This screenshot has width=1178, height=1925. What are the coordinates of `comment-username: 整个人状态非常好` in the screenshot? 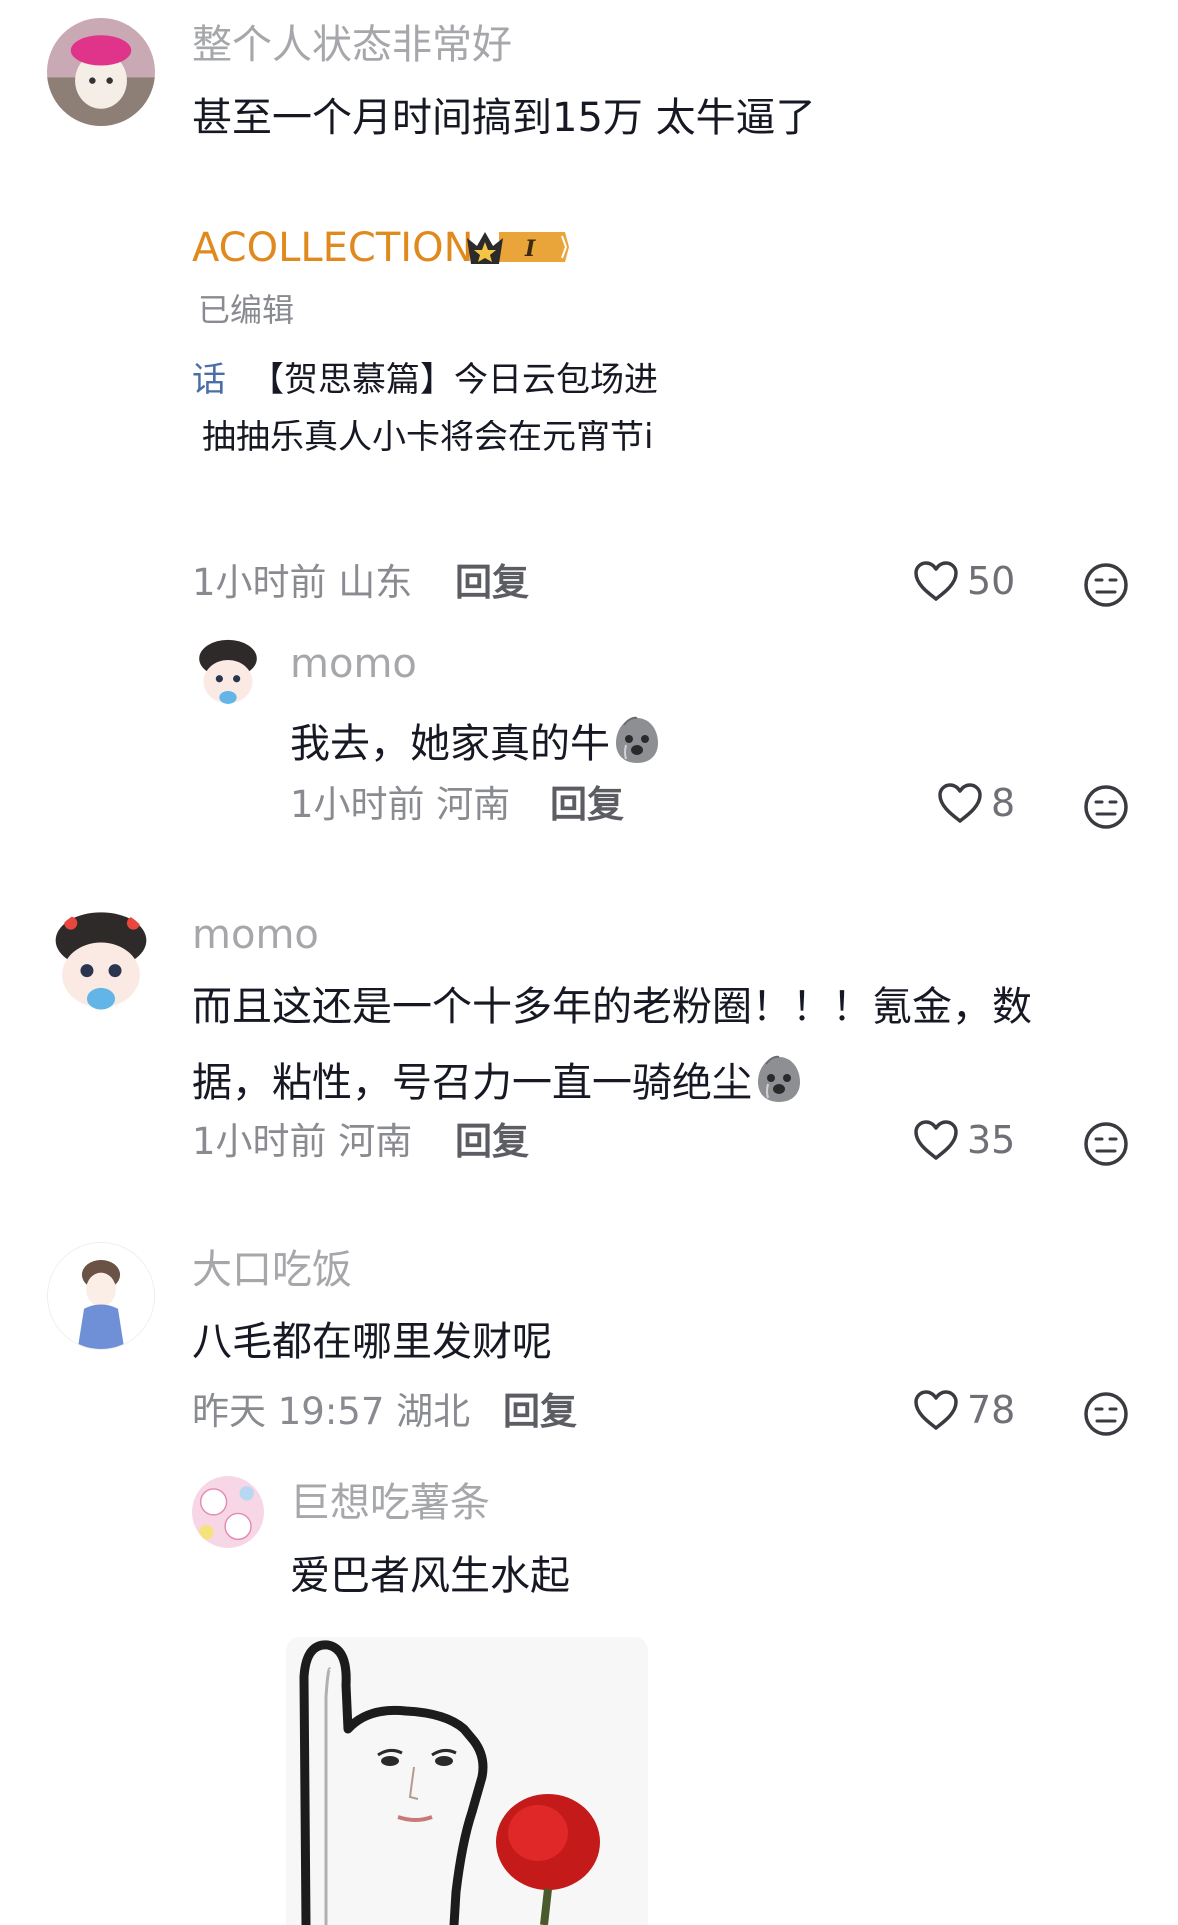 It's located at (352, 45).